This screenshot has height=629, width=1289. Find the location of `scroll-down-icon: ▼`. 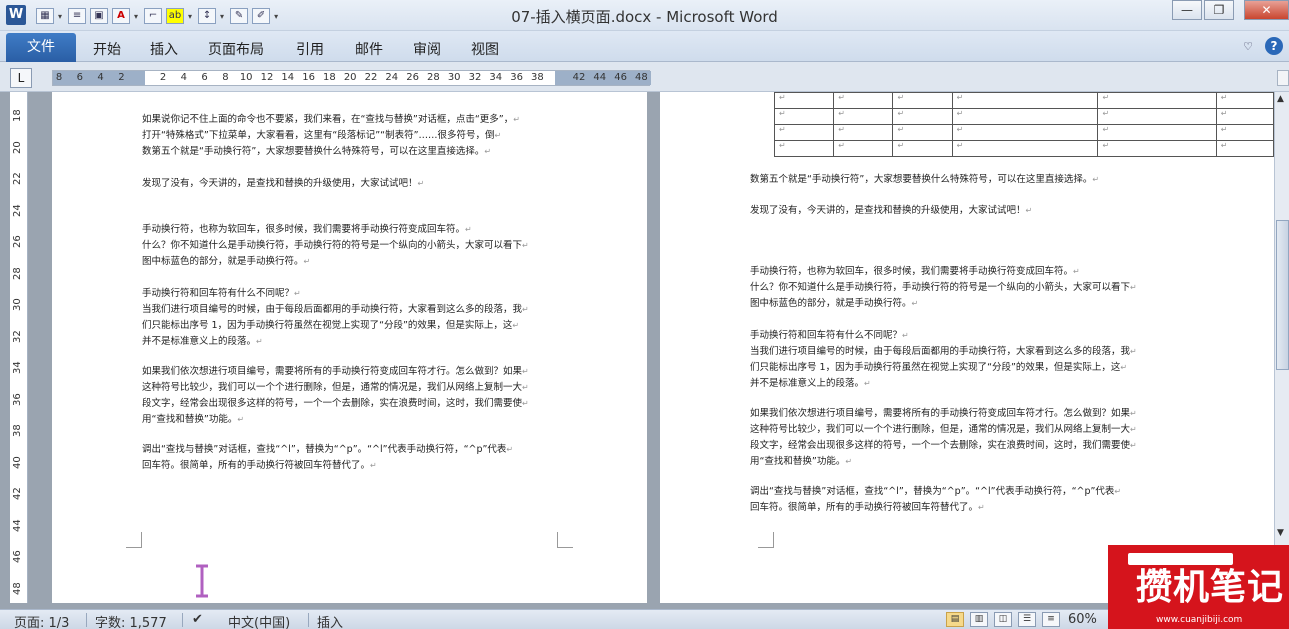

scroll-down-icon: ▼ is located at coordinates (1280, 533).